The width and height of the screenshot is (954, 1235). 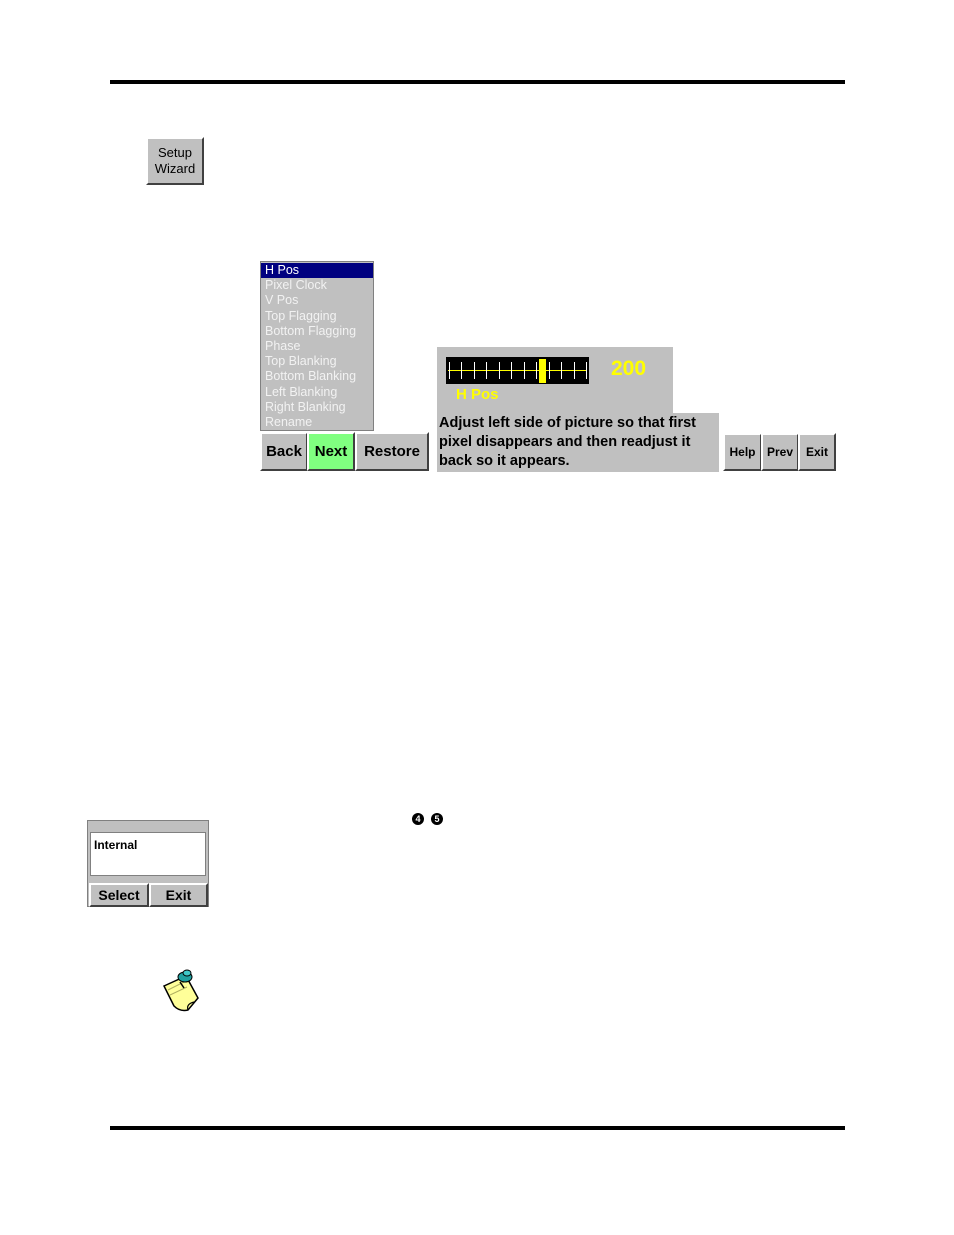 I want to click on list-item: Left Blanking, so click(x=317, y=392).